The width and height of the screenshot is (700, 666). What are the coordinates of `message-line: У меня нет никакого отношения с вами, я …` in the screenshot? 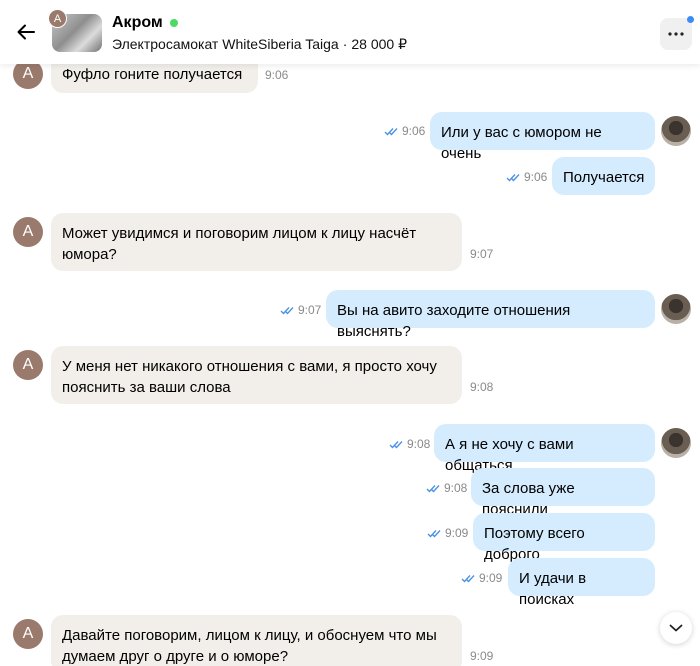 It's located at (249, 366).